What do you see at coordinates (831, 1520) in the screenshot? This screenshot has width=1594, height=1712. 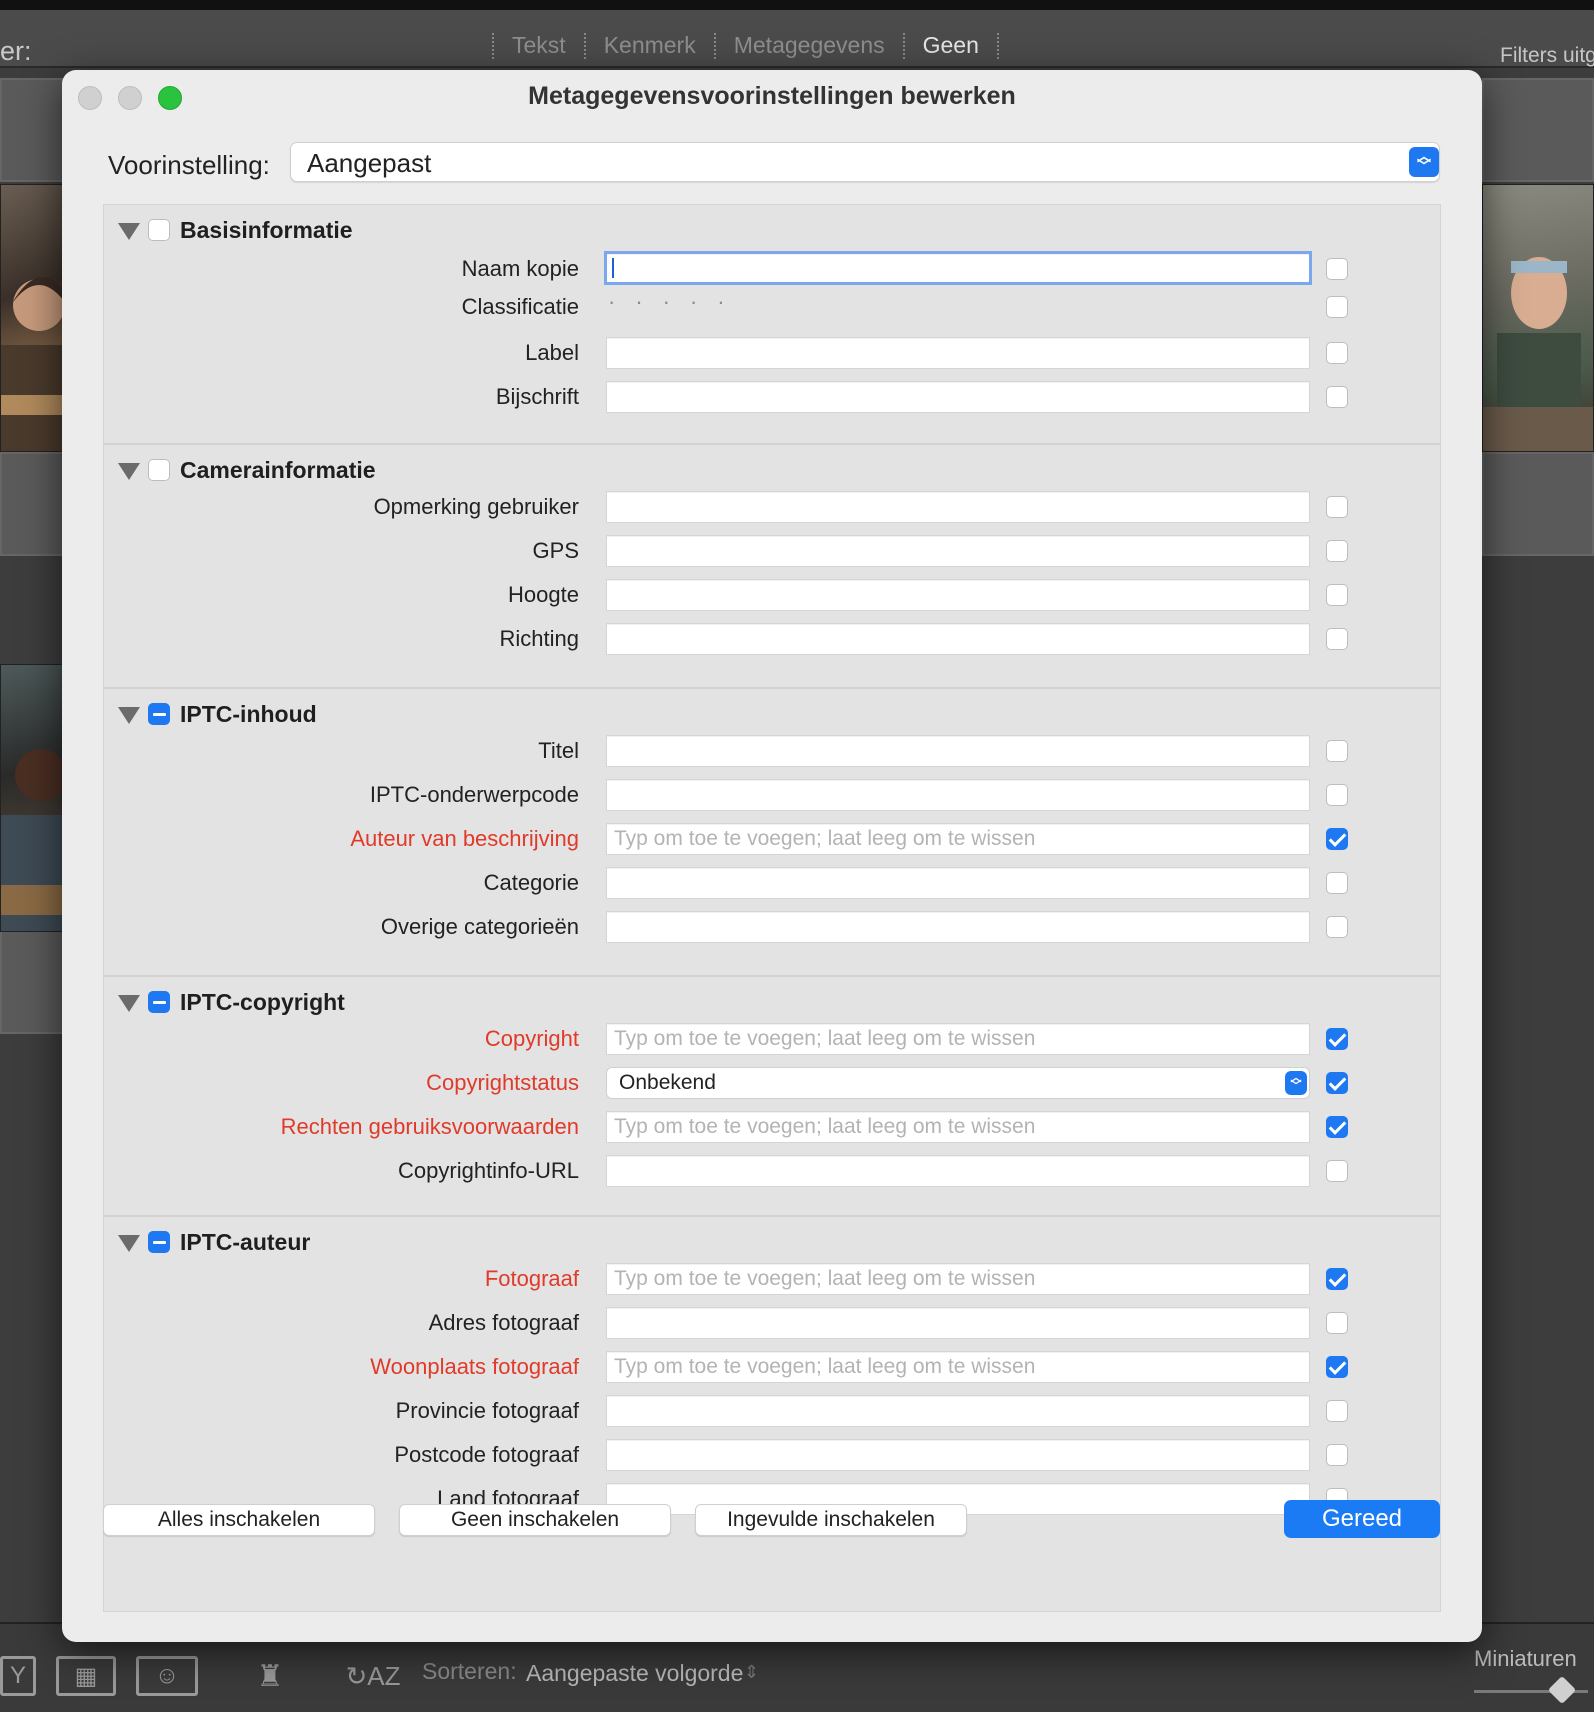 I see `enable-filled-button: Ingevulde inschakelen` at bounding box center [831, 1520].